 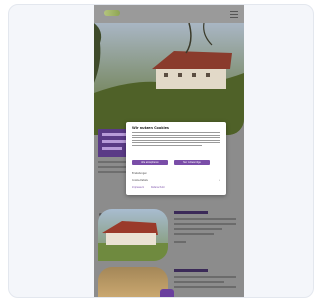 What do you see at coordinates (219, 180) in the screenshot?
I see `chevron-right-icon: ›` at bounding box center [219, 180].